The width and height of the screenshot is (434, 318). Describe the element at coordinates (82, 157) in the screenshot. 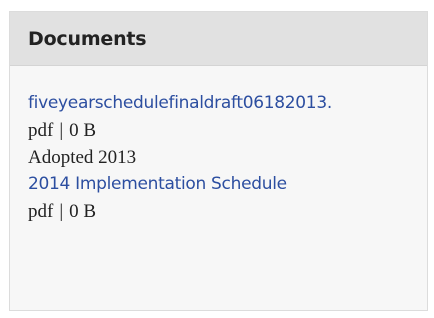

I see `document-note: Adopted 2013` at that location.